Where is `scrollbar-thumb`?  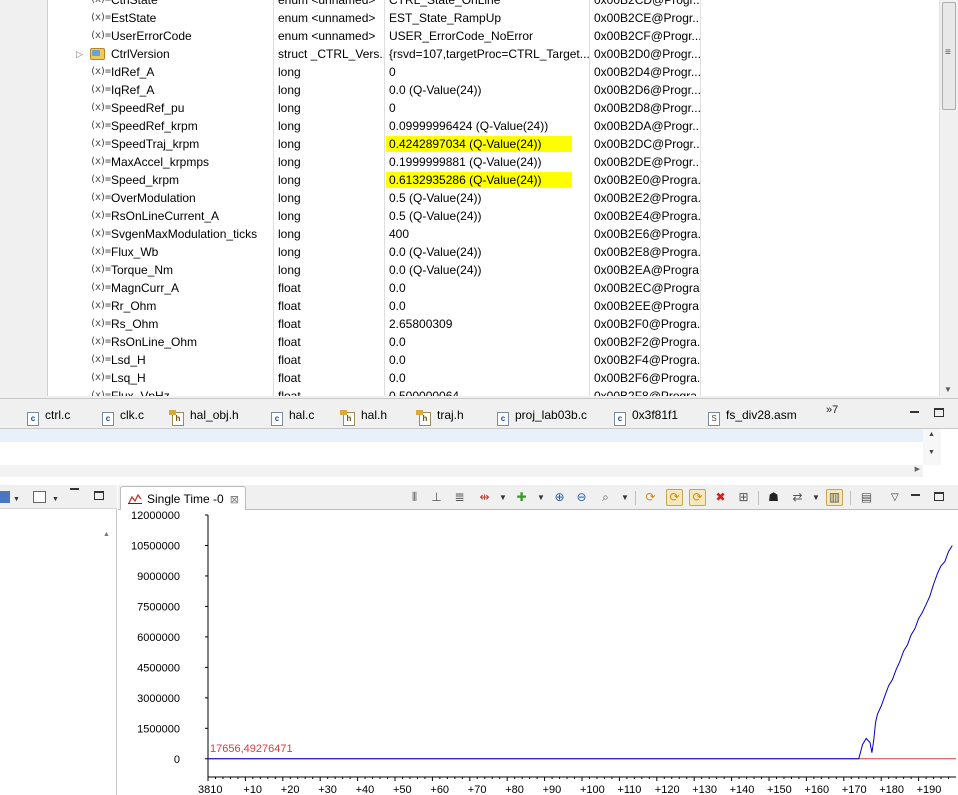 scrollbar-thumb is located at coordinates (949, 56).